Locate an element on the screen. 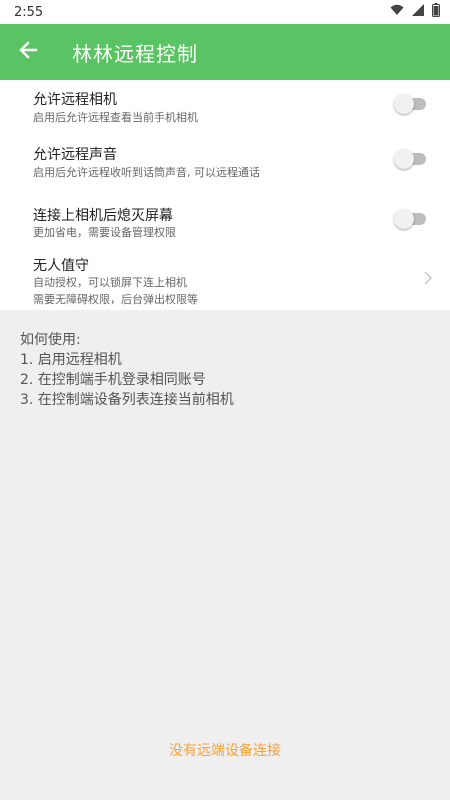 The width and height of the screenshot is (450, 800). setting-remote-sound: 允许远程声音 启用后允许远程收听到话筒声音, 可以远程通话 is located at coordinates (225, 166).